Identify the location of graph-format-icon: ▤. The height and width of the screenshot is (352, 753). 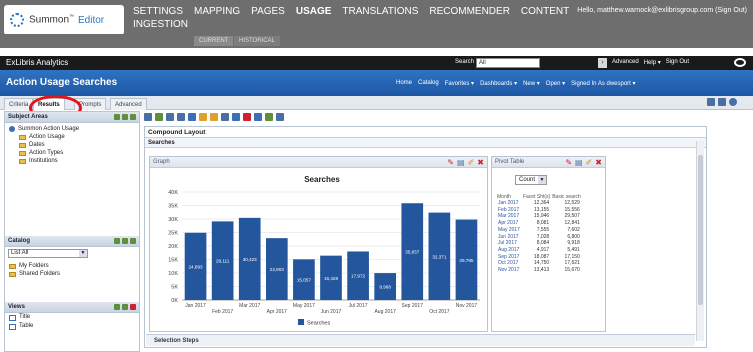
(461, 162).